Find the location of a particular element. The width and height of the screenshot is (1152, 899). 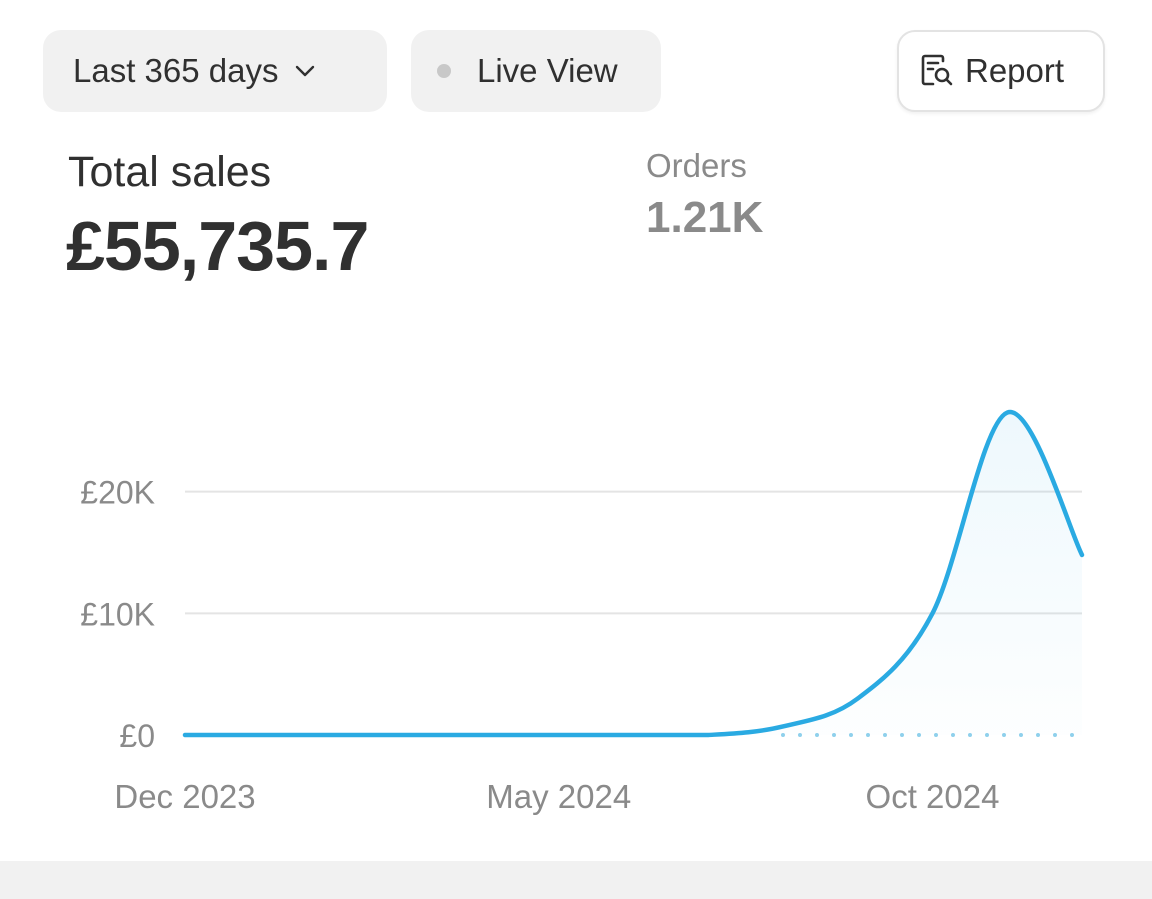

date-range-selector: Last 365 days is located at coordinates (215, 71).